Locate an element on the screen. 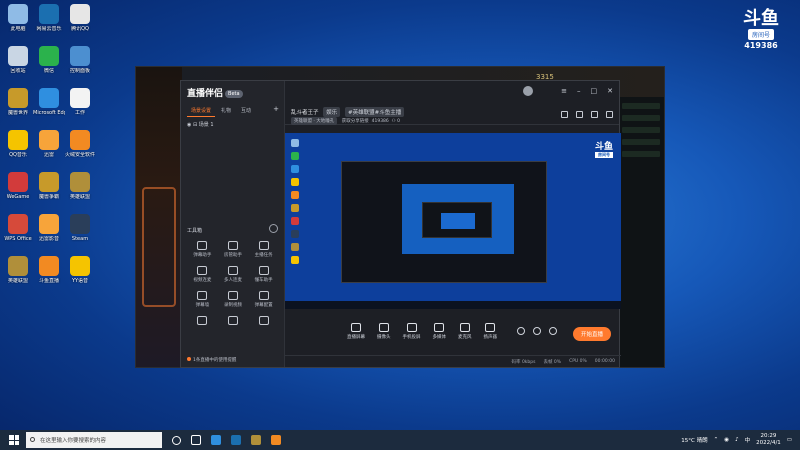  source-button: 手机投屏 is located at coordinates (411, 331).